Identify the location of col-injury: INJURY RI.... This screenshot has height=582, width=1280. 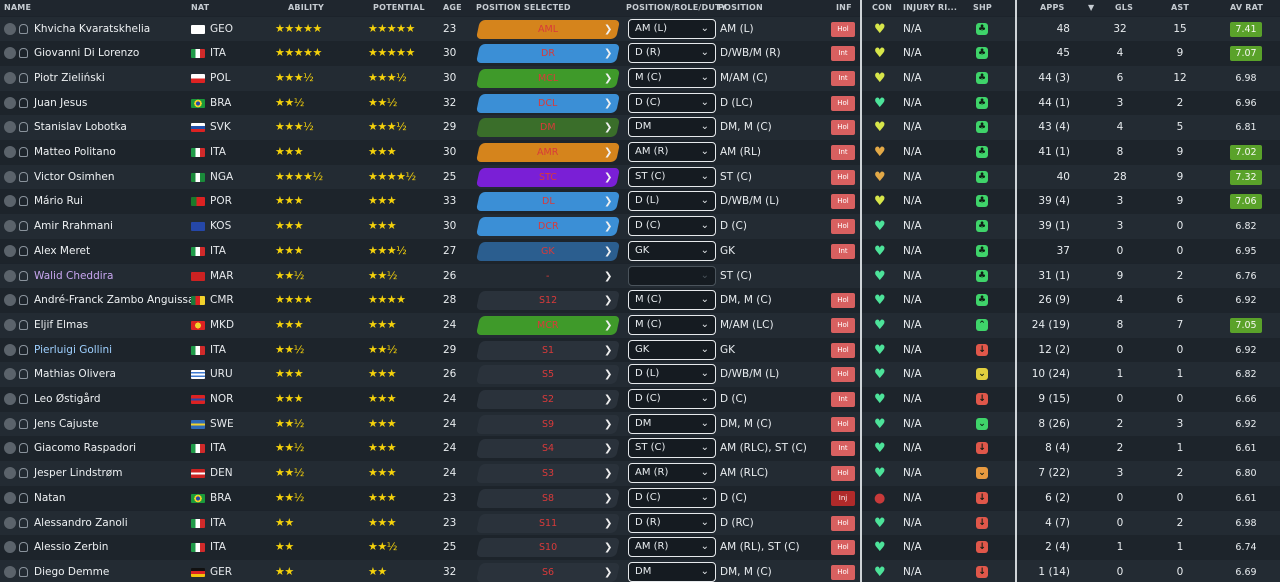
(930, 7).